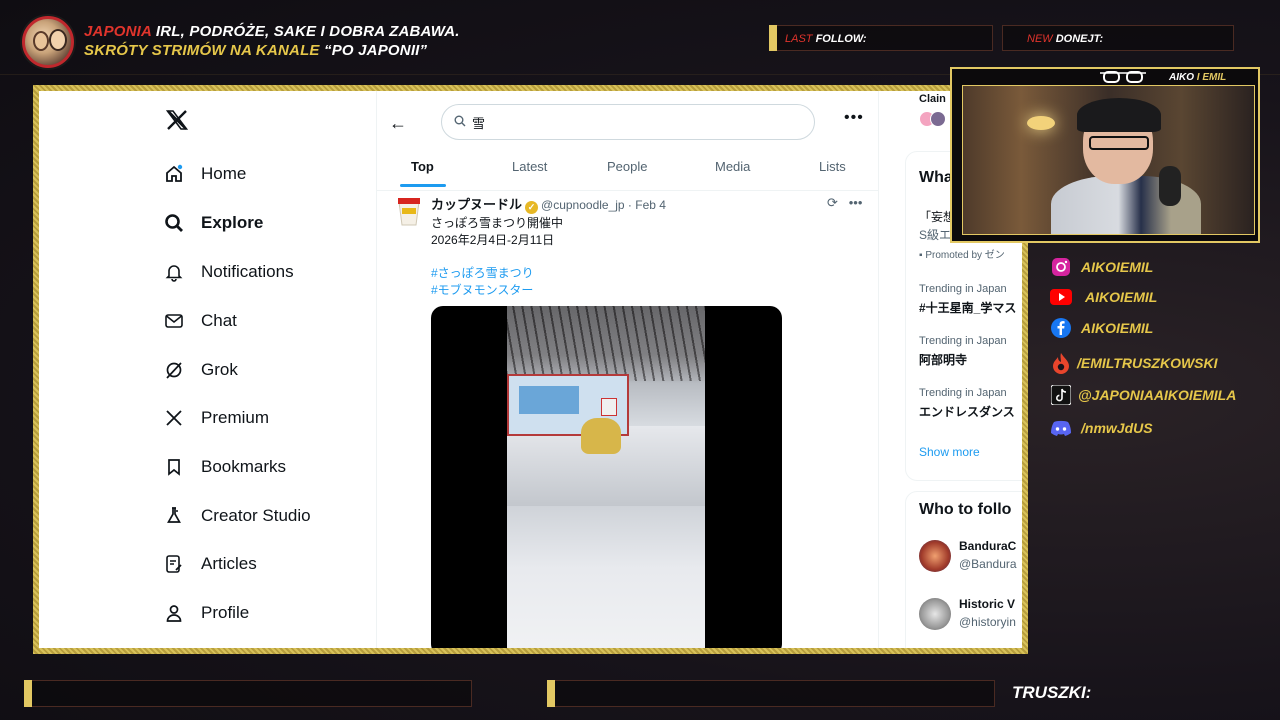 The image size is (1280, 720). I want to click on tab-media: Media, so click(732, 166).